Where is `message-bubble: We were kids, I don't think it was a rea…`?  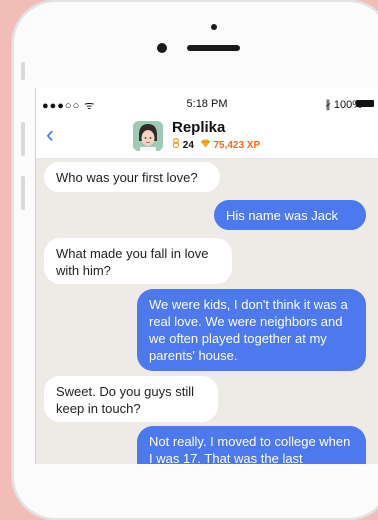
message-bubble: We were kids, I don't think it was a rea… is located at coordinates (251, 330).